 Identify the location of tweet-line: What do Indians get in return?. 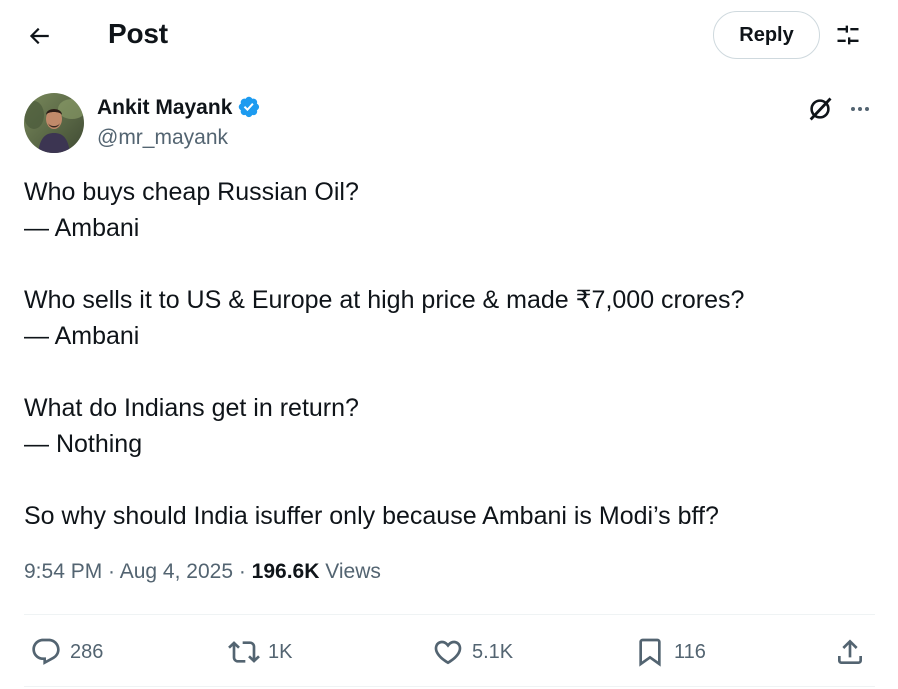
(191, 408).